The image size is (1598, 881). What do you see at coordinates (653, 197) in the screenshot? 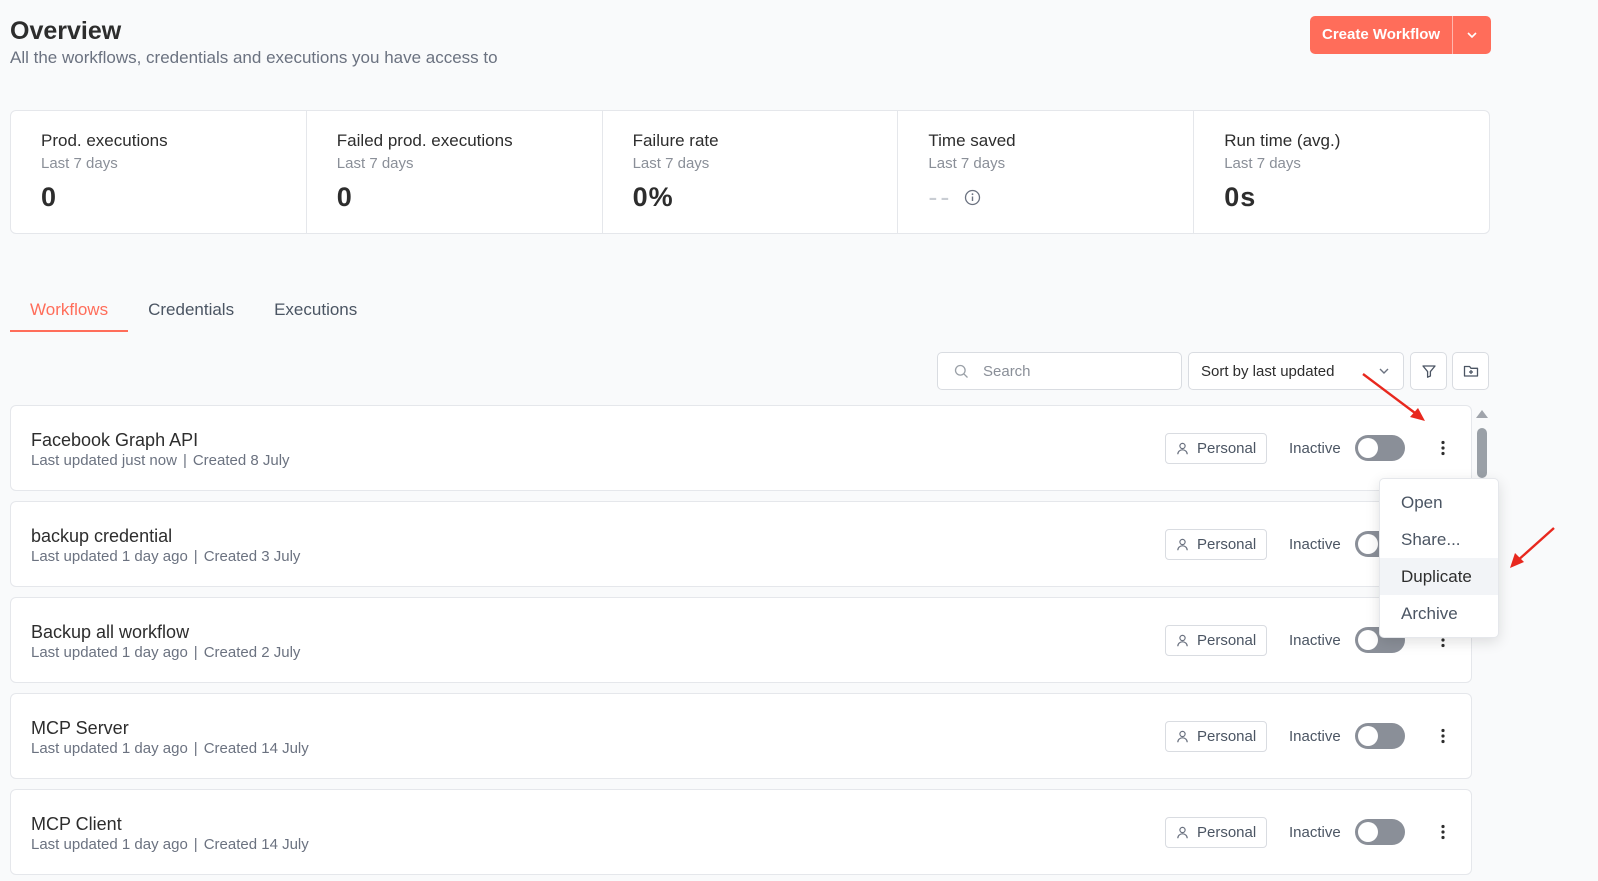
I see `stat-value: 0%` at bounding box center [653, 197].